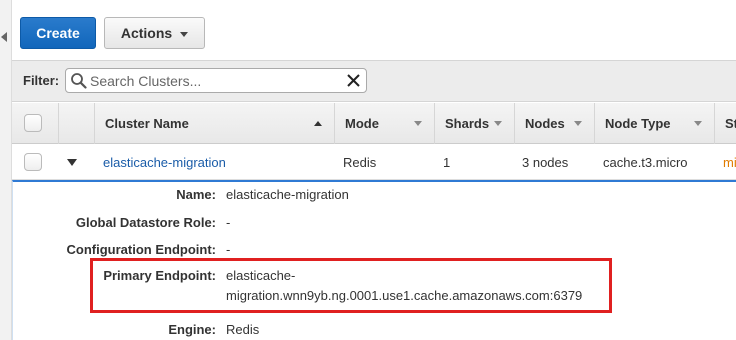 The height and width of the screenshot is (340, 736). I want to click on search-box, so click(216, 80).